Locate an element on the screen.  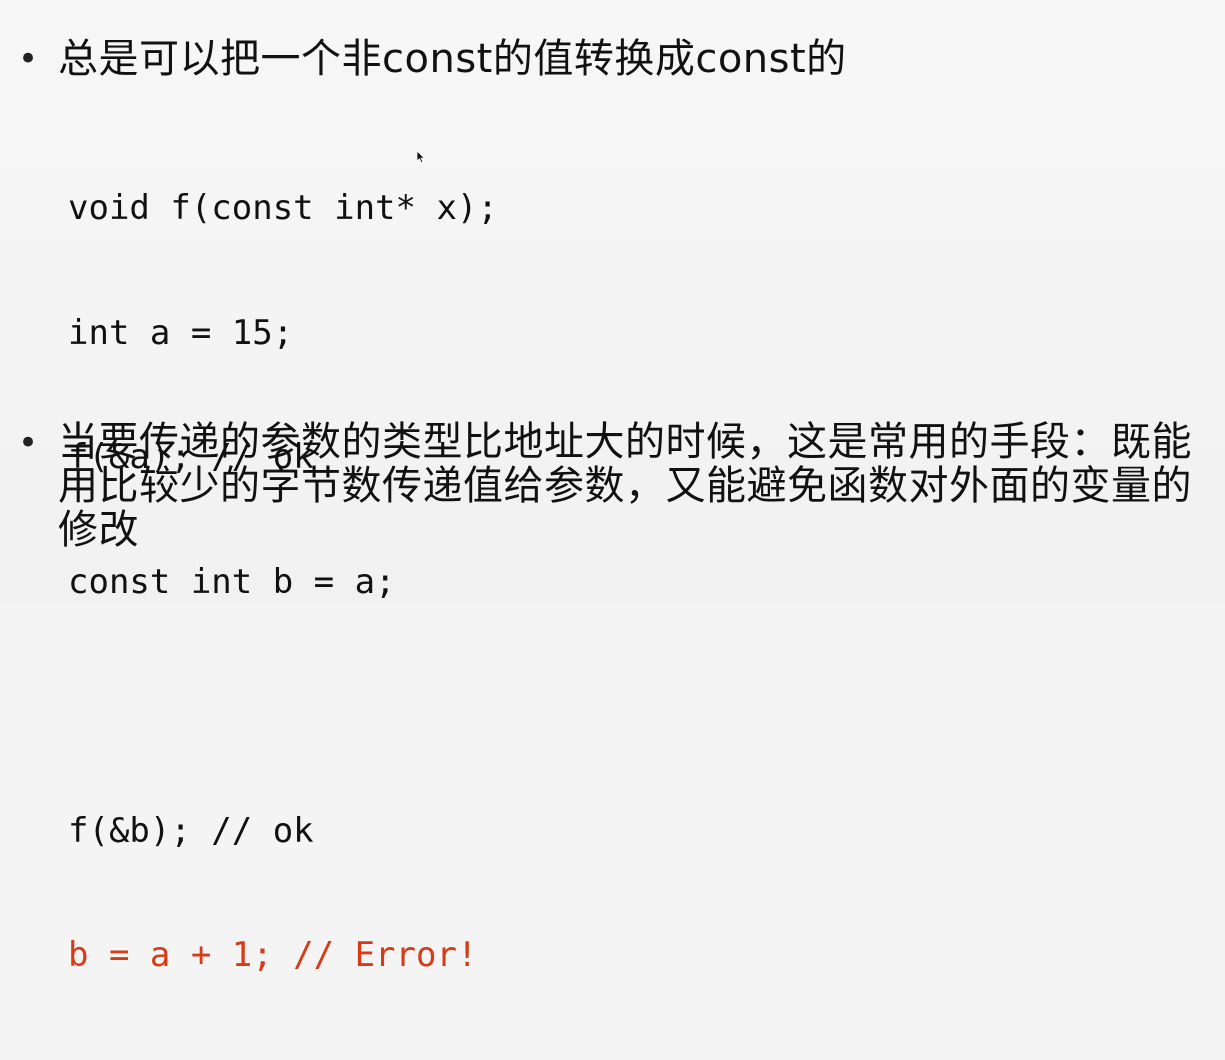
code-line: int a = 15; is located at coordinates (181, 332).